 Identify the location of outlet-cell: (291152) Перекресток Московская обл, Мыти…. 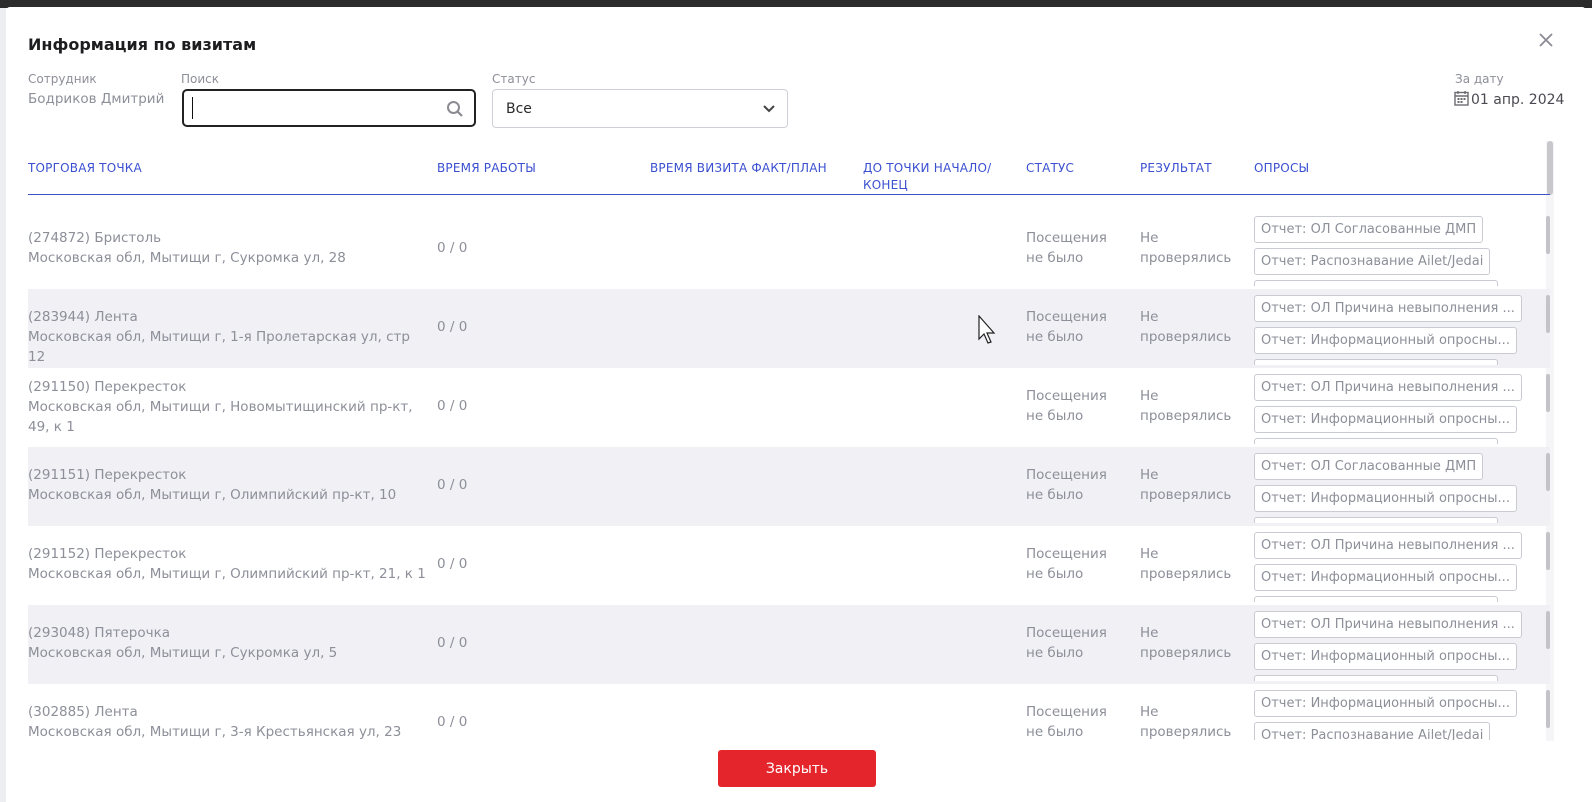
(228, 564).